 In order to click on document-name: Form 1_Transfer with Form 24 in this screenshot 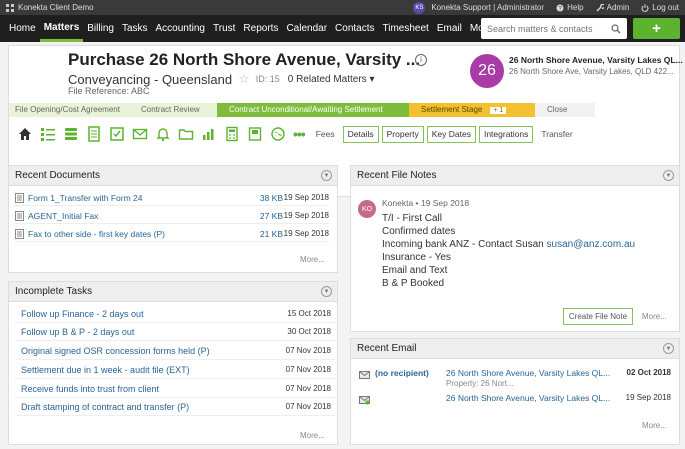, I will do `click(85, 197)`.